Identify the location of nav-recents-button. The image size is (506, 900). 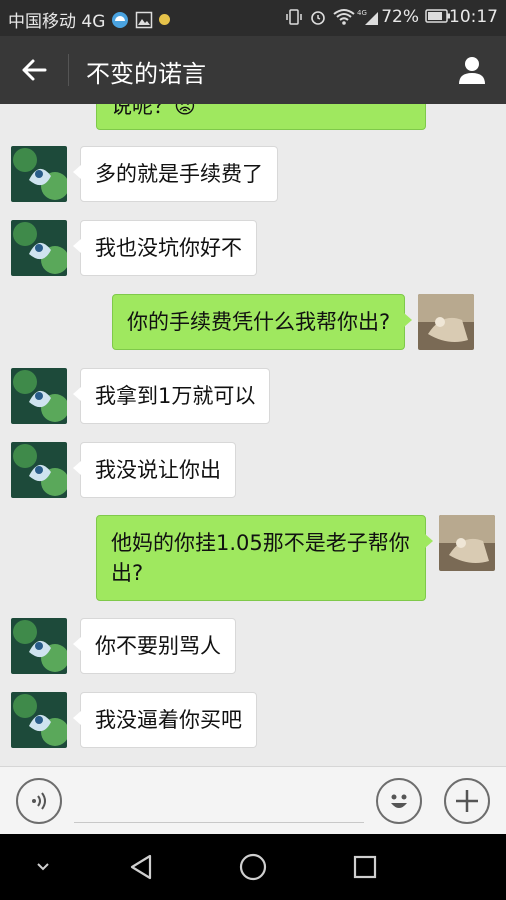
(365, 867).